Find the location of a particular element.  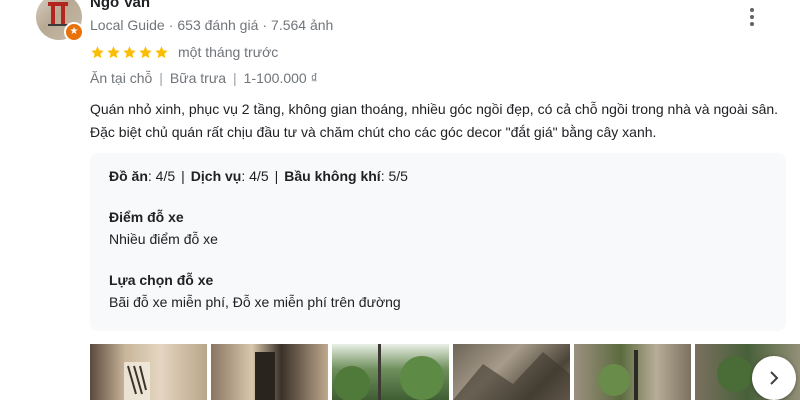

tag-dining-mode: Ăn tại chỗ is located at coordinates (121, 78).